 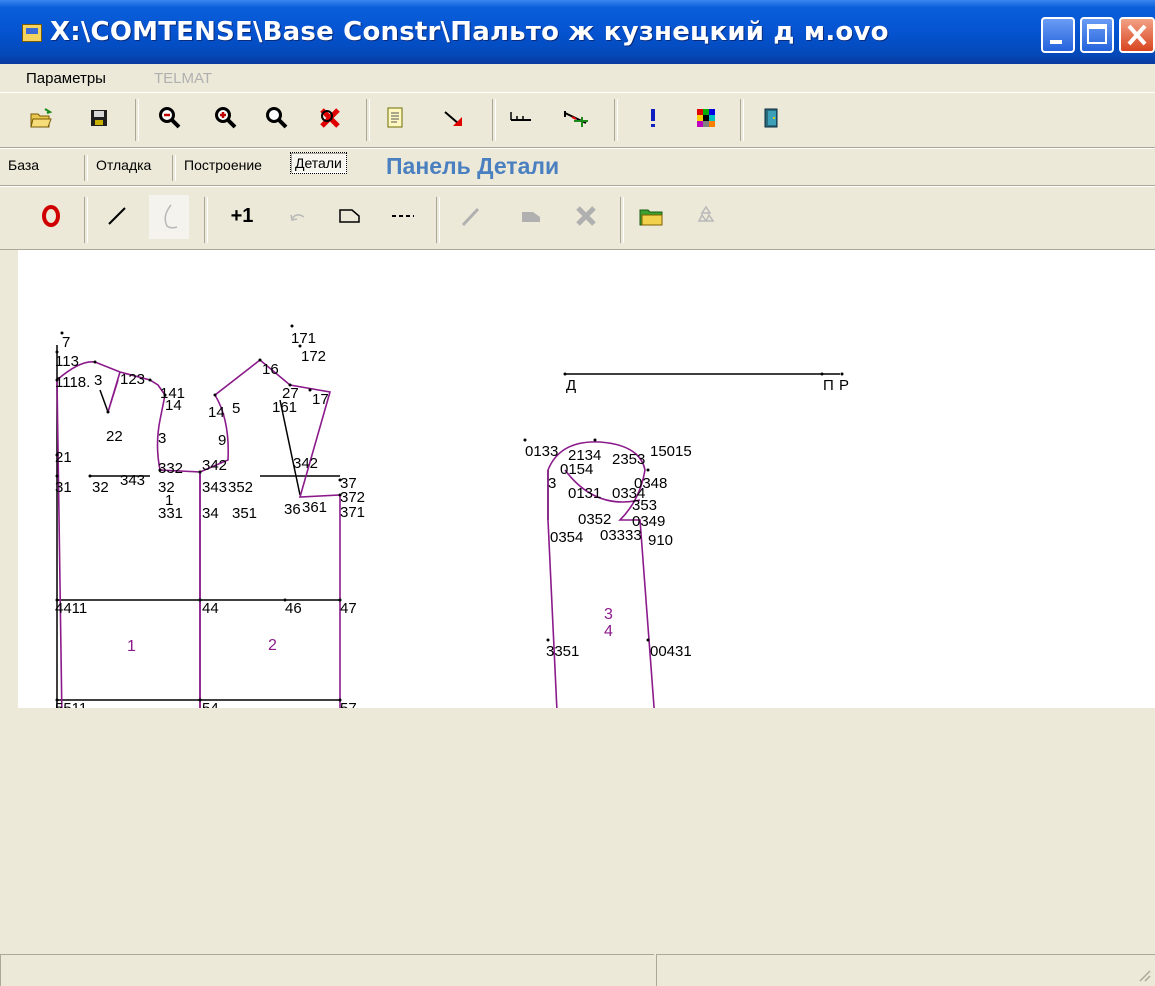 What do you see at coordinates (223, 165) in the screenshot?
I see `tab-construction: Построение` at bounding box center [223, 165].